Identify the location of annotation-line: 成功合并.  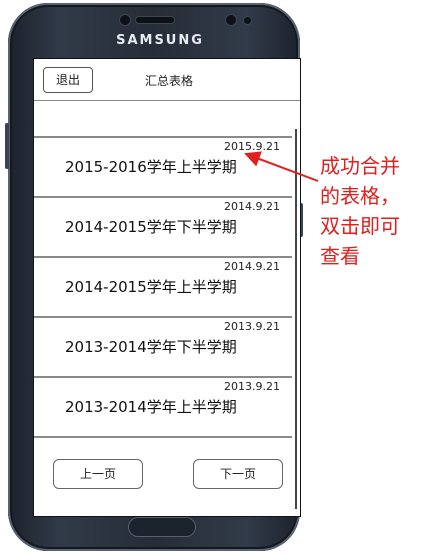
(360, 166).